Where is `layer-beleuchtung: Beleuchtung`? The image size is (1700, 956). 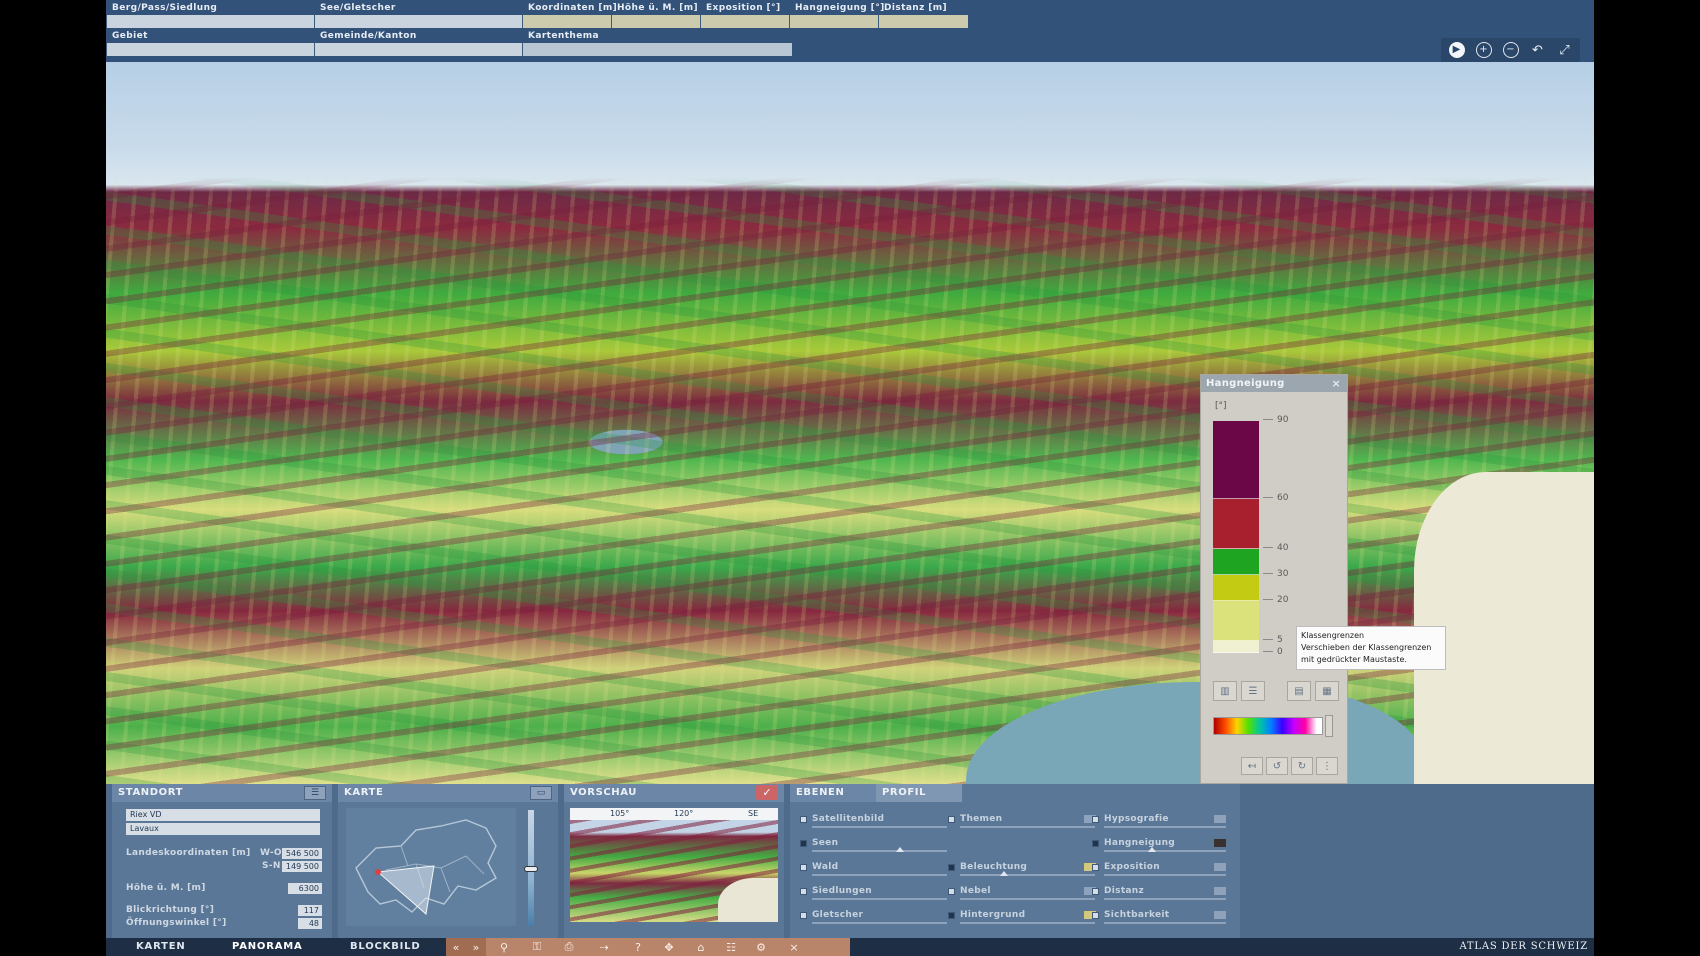
layer-beleuchtung: Beleuchtung is located at coordinates (1022, 869).